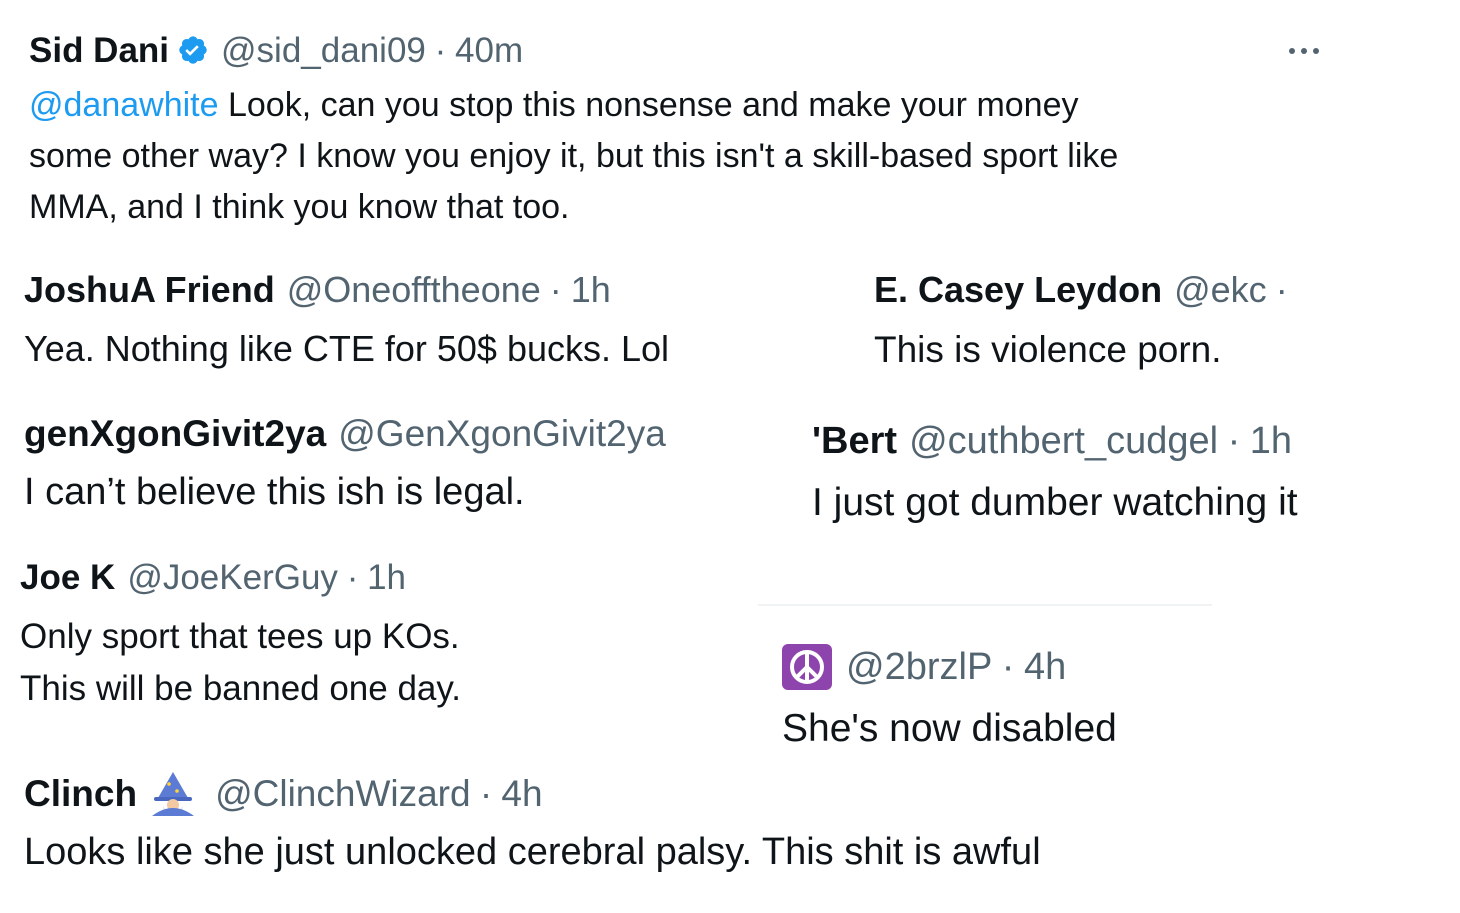 Image resolution: width=1460 pixels, height=913 pixels. Describe the element at coordinates (919, 667) in the screenshot. I see `reply-handle: @2brzlP` at that location.